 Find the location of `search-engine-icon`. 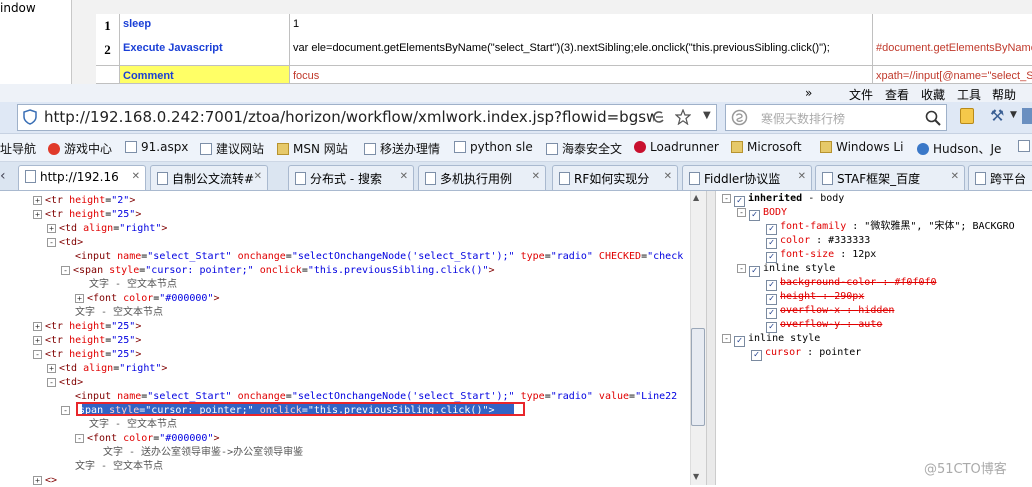

search-engine-icon is located at coordinates (739, 117).